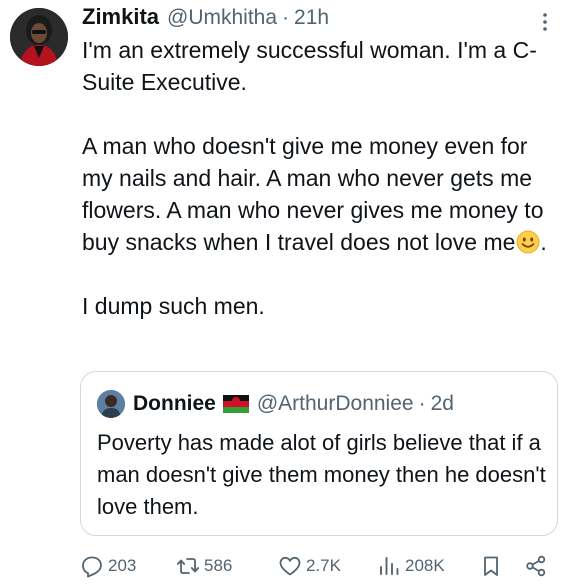 This screenshot has height=588, width=565. I want to click on retweet-button: 586, so click(204, 566).